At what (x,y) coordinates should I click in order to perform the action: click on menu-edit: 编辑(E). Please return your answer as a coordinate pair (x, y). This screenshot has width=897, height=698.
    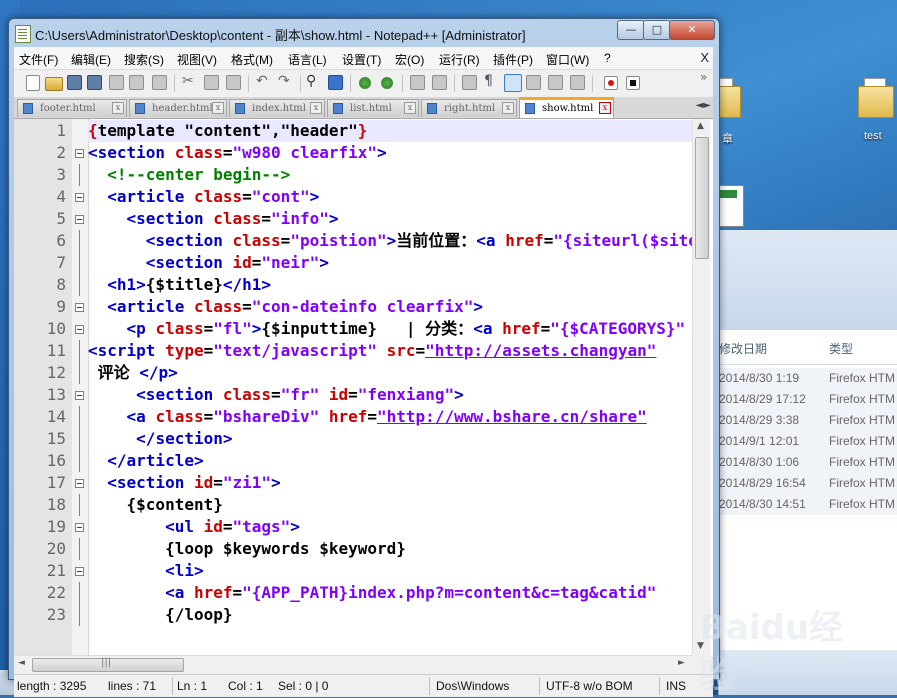
    Looking at the image, I should click on (91, 59).